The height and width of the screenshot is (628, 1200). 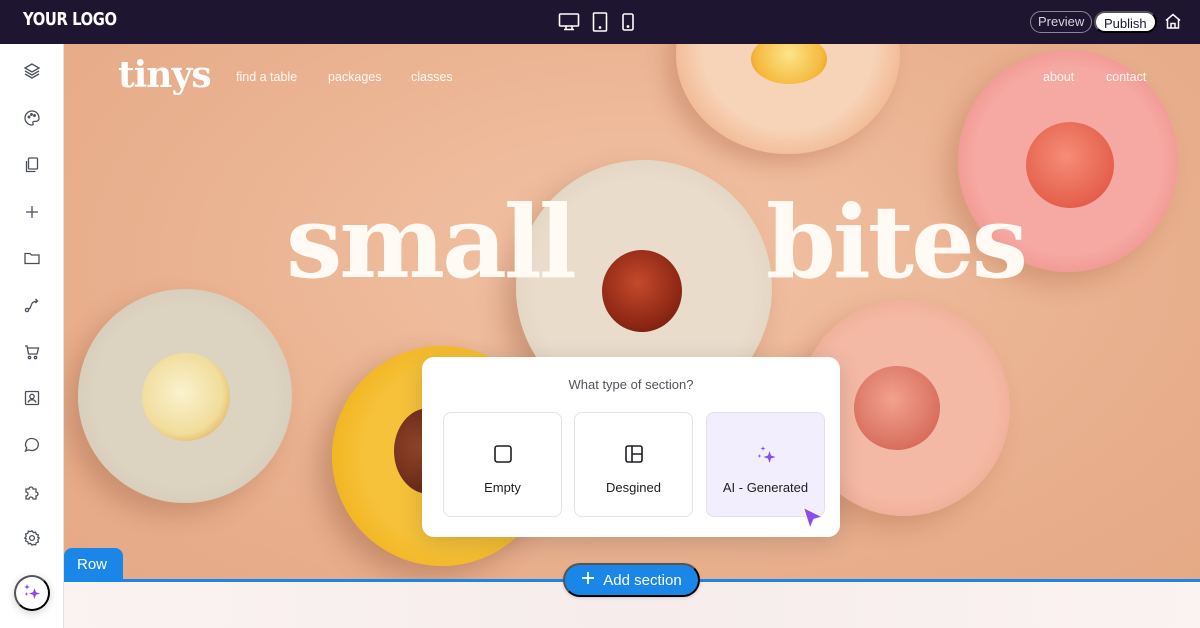 I want to click on contact-icon, so click(x=32, y=398).